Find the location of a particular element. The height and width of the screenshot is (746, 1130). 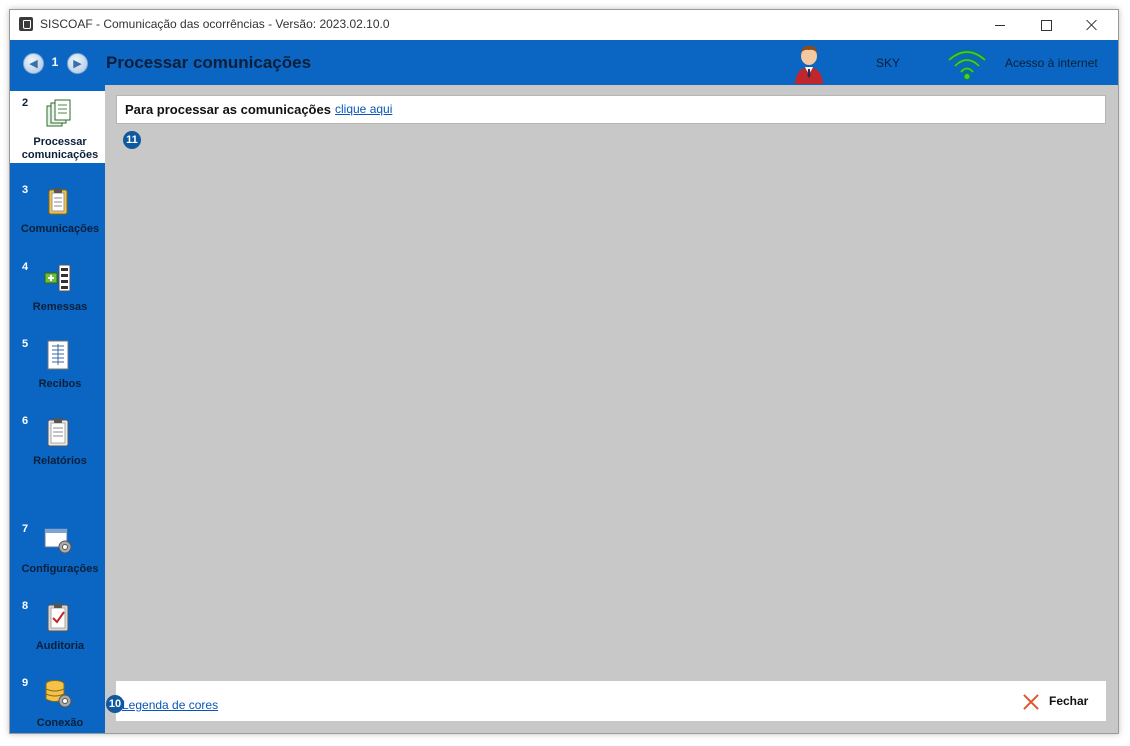

user-avatar-icon is located at coordinates (809, 64).